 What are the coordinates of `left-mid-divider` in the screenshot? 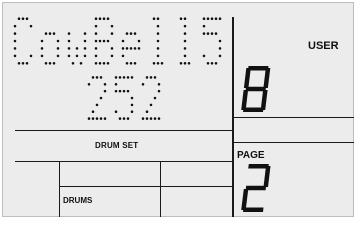 It's located at (124, 130).